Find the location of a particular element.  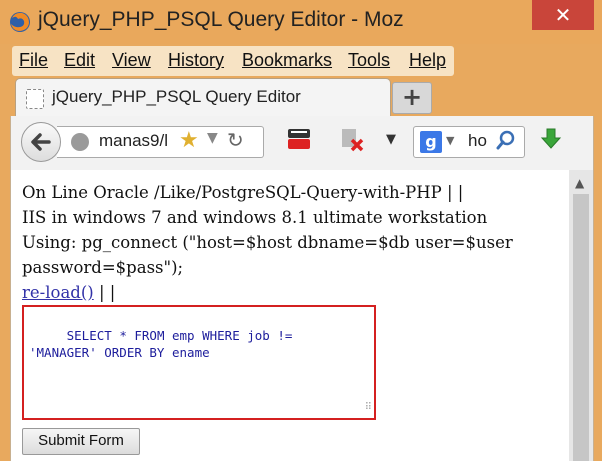

toolbar-dropdown-icon: ▼ is located at coordinates (391, 140).